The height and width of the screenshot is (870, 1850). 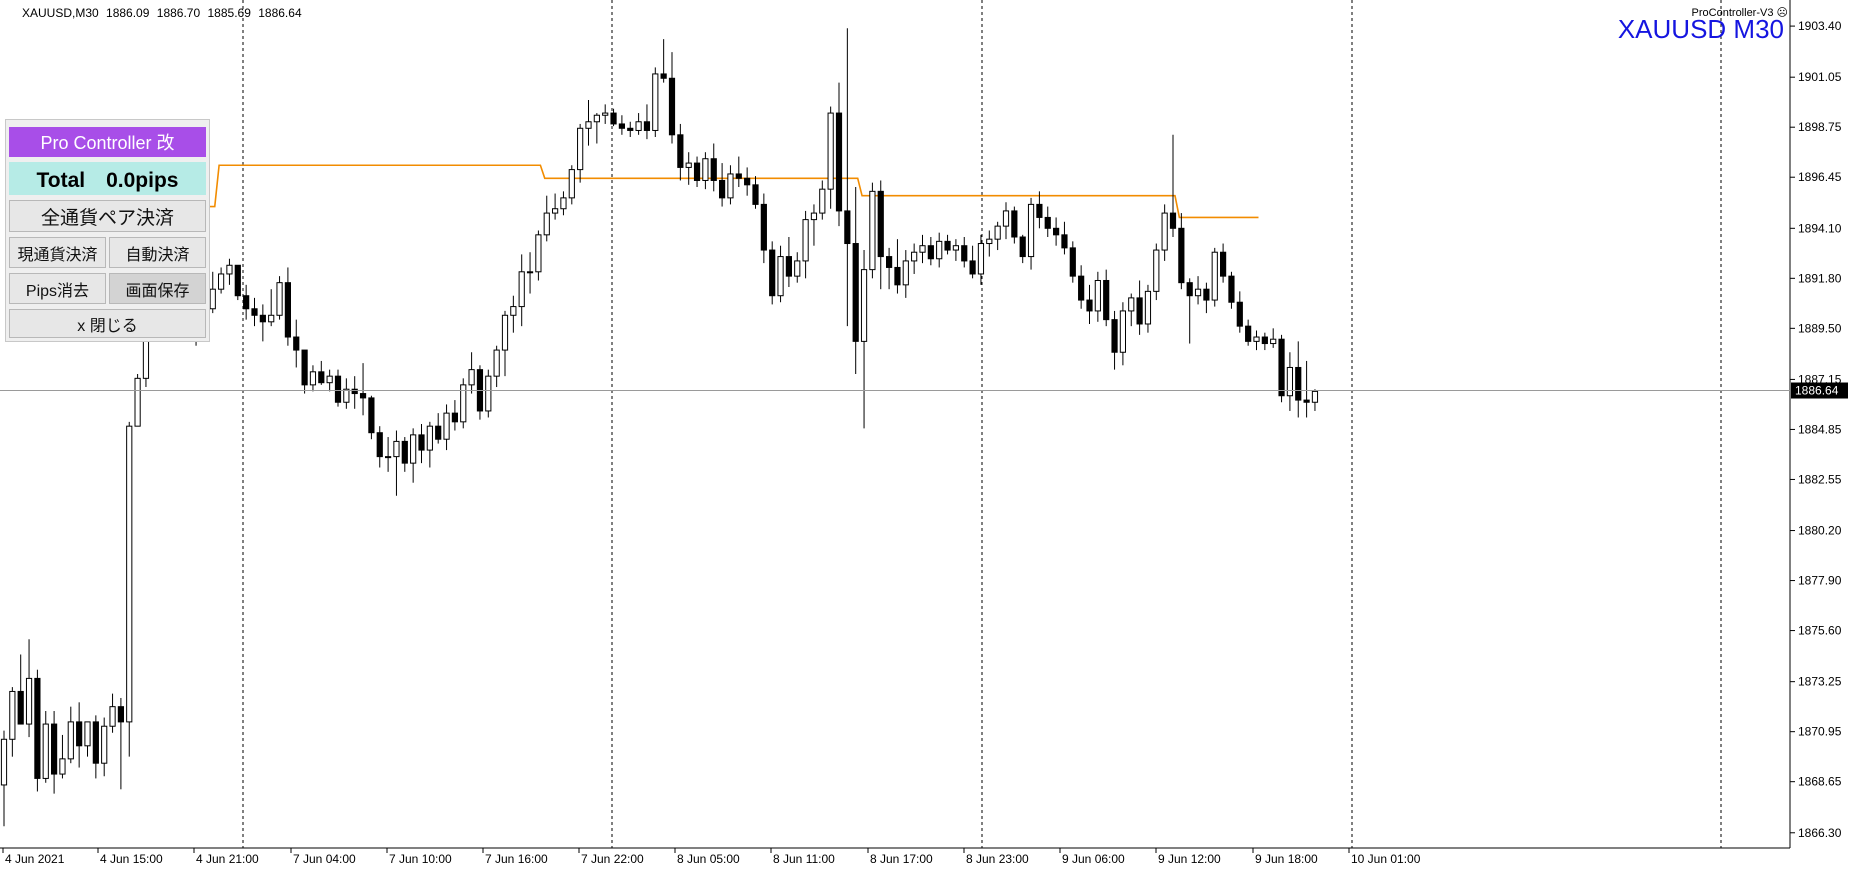 I want to click on y-tick-label: 1889.50, so click(x=1820, y=328).